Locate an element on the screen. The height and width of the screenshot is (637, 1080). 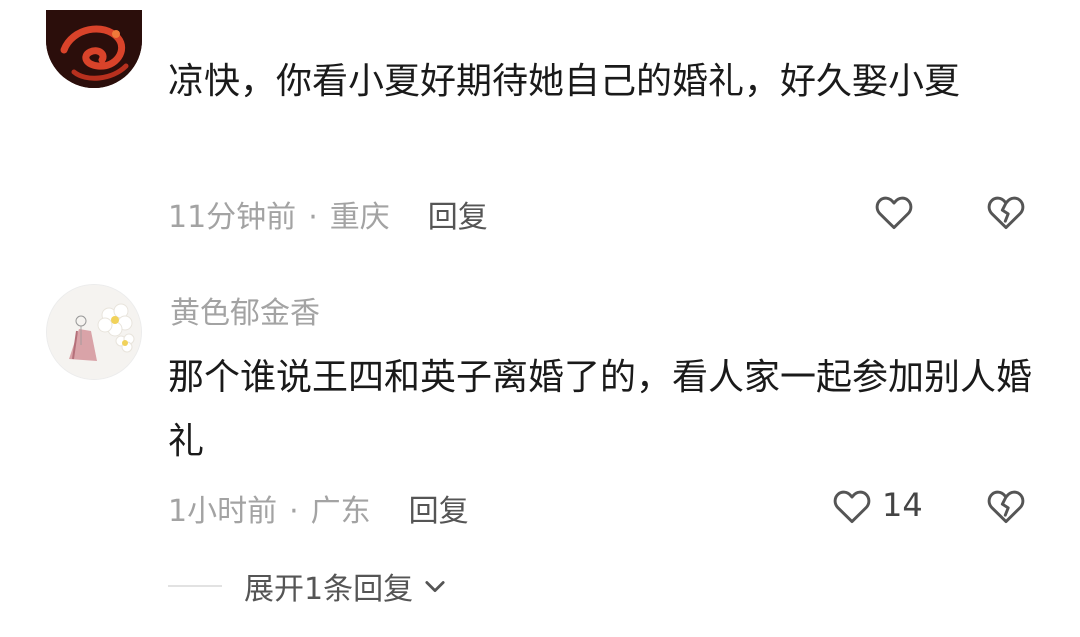
comment-text: 那个谁说王四和英子离婚了的，看人家一起参加别人婚礼 is located at coordinates (600, 409).